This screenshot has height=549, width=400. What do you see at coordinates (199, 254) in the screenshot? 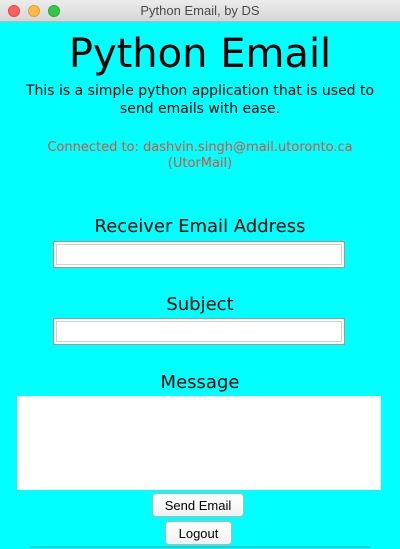
I see `receiver-email-input` at bounding box center [199, 254].